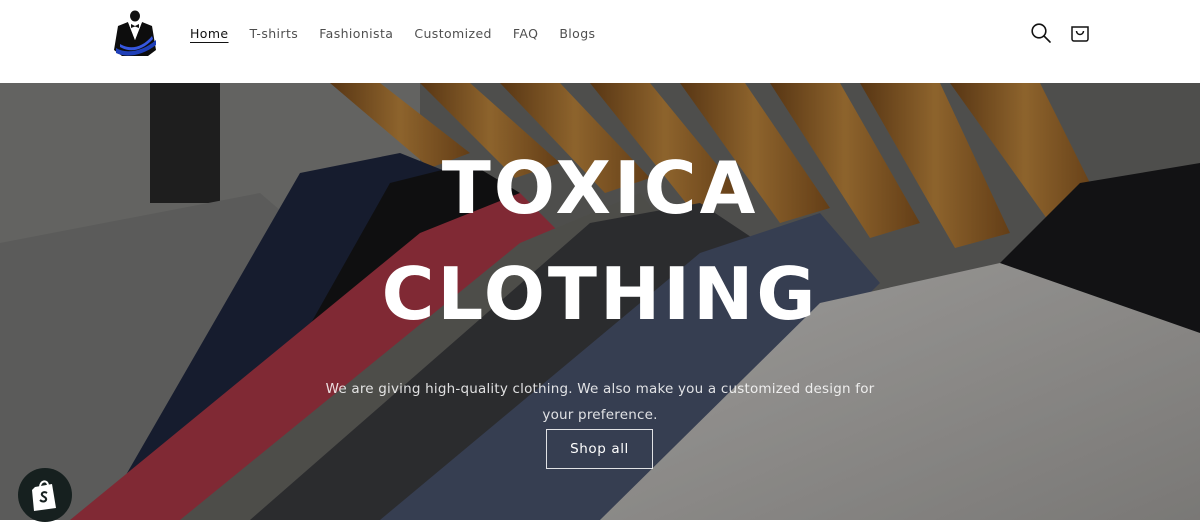 The image size is (1200, 522). Describe the element at coordinates (209, 33) in the screenshot. I see `nav-item-home: Home` at that location.